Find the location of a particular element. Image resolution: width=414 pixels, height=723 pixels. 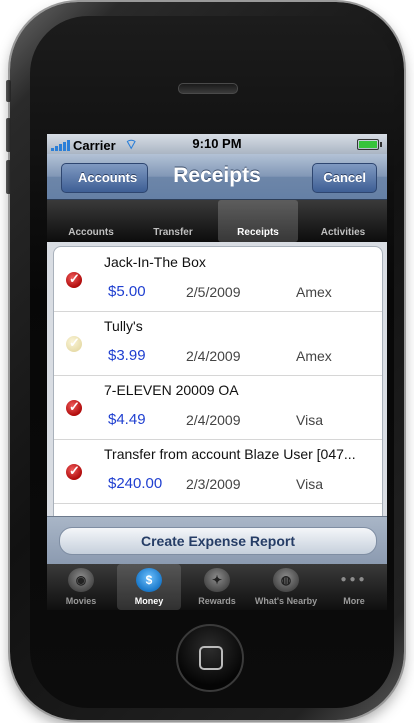

section-tabs: Accounts Transfer Receipts Activities is located at coordinates (217, 221).